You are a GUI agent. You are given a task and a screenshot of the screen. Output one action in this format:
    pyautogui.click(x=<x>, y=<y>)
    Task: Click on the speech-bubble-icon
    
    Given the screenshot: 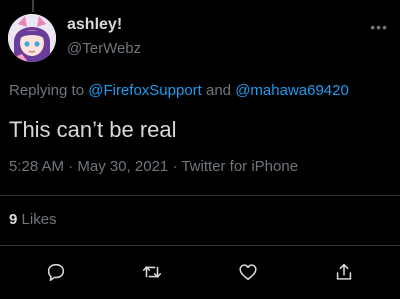 What is the action you would take?
    pyautogui.click(x=56, y=272)
    